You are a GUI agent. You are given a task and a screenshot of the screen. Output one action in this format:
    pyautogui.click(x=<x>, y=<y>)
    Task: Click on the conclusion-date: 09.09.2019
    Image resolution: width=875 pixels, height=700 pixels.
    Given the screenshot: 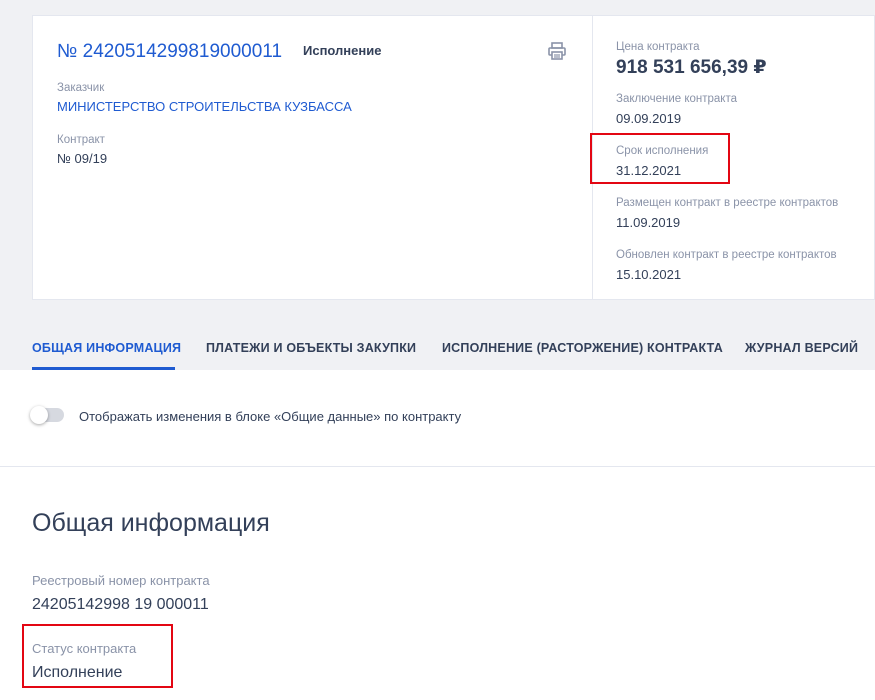 What is the action you would take?
    pyautogui.click(x=649, y=118)
    